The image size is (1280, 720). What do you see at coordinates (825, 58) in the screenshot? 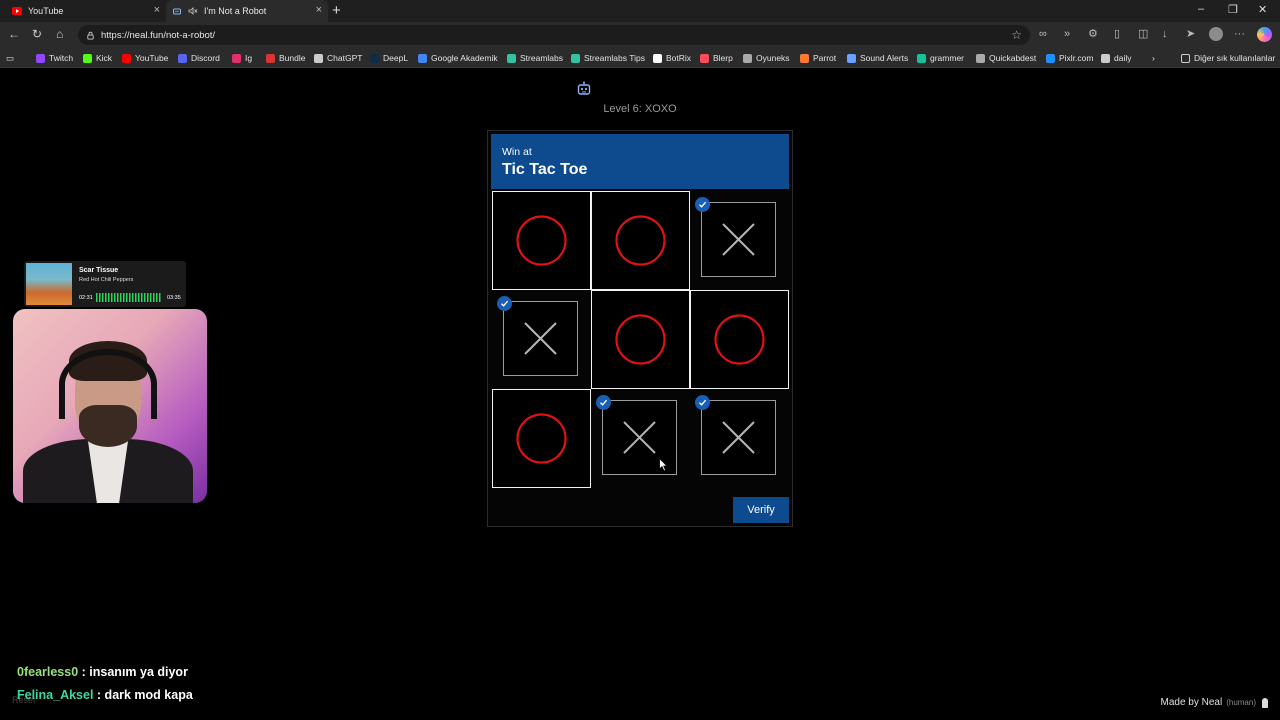
I see `bookmark-label: Parrot` at bounding box center [825, 58].